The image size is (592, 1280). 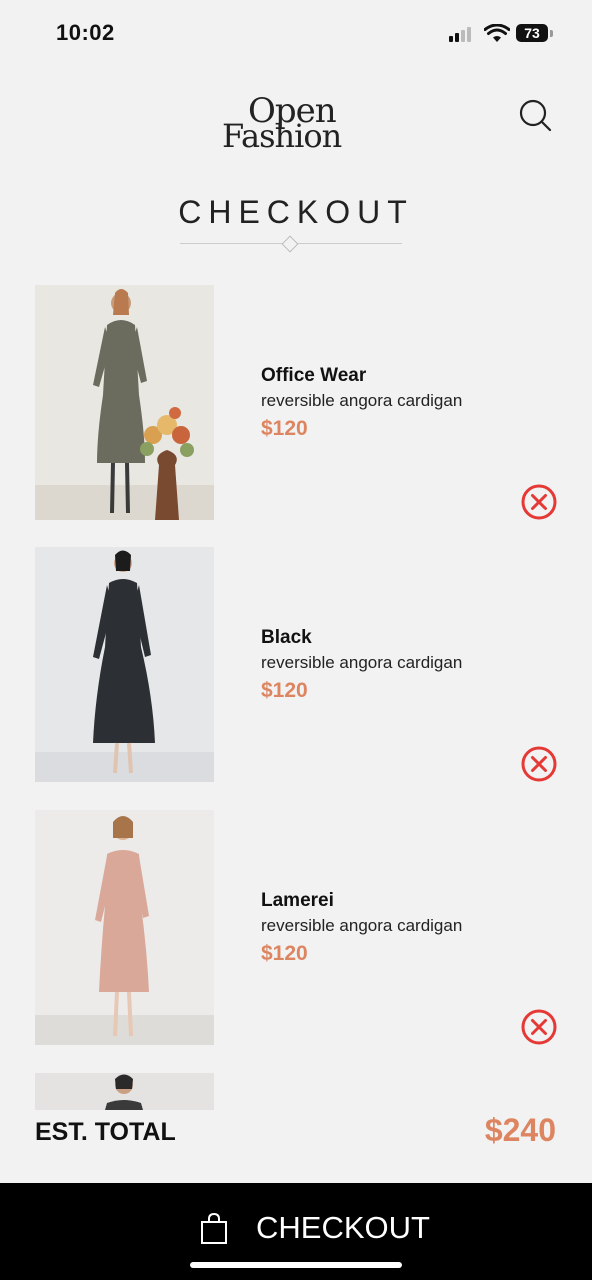 I want to click on total-label: EST. TOTAL, so click(x=105, y=1132).